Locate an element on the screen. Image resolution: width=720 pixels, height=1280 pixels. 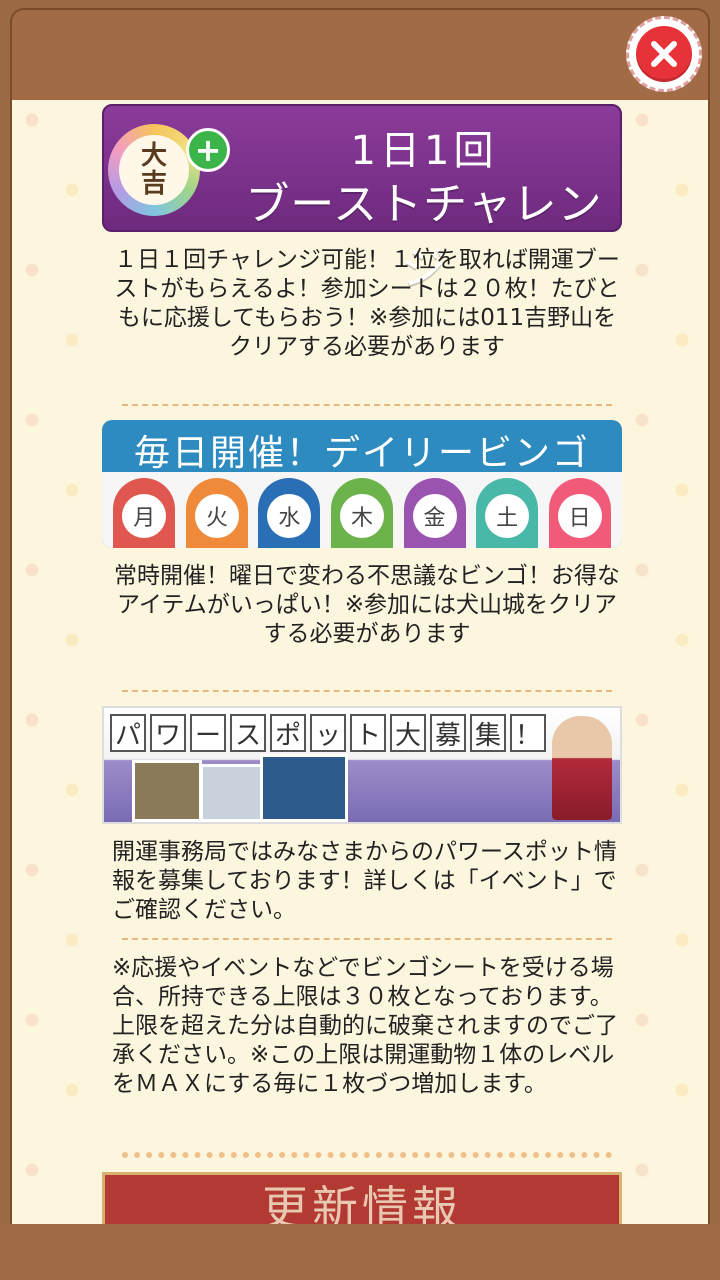
title-char: パ is located at coordinates (128, 733).